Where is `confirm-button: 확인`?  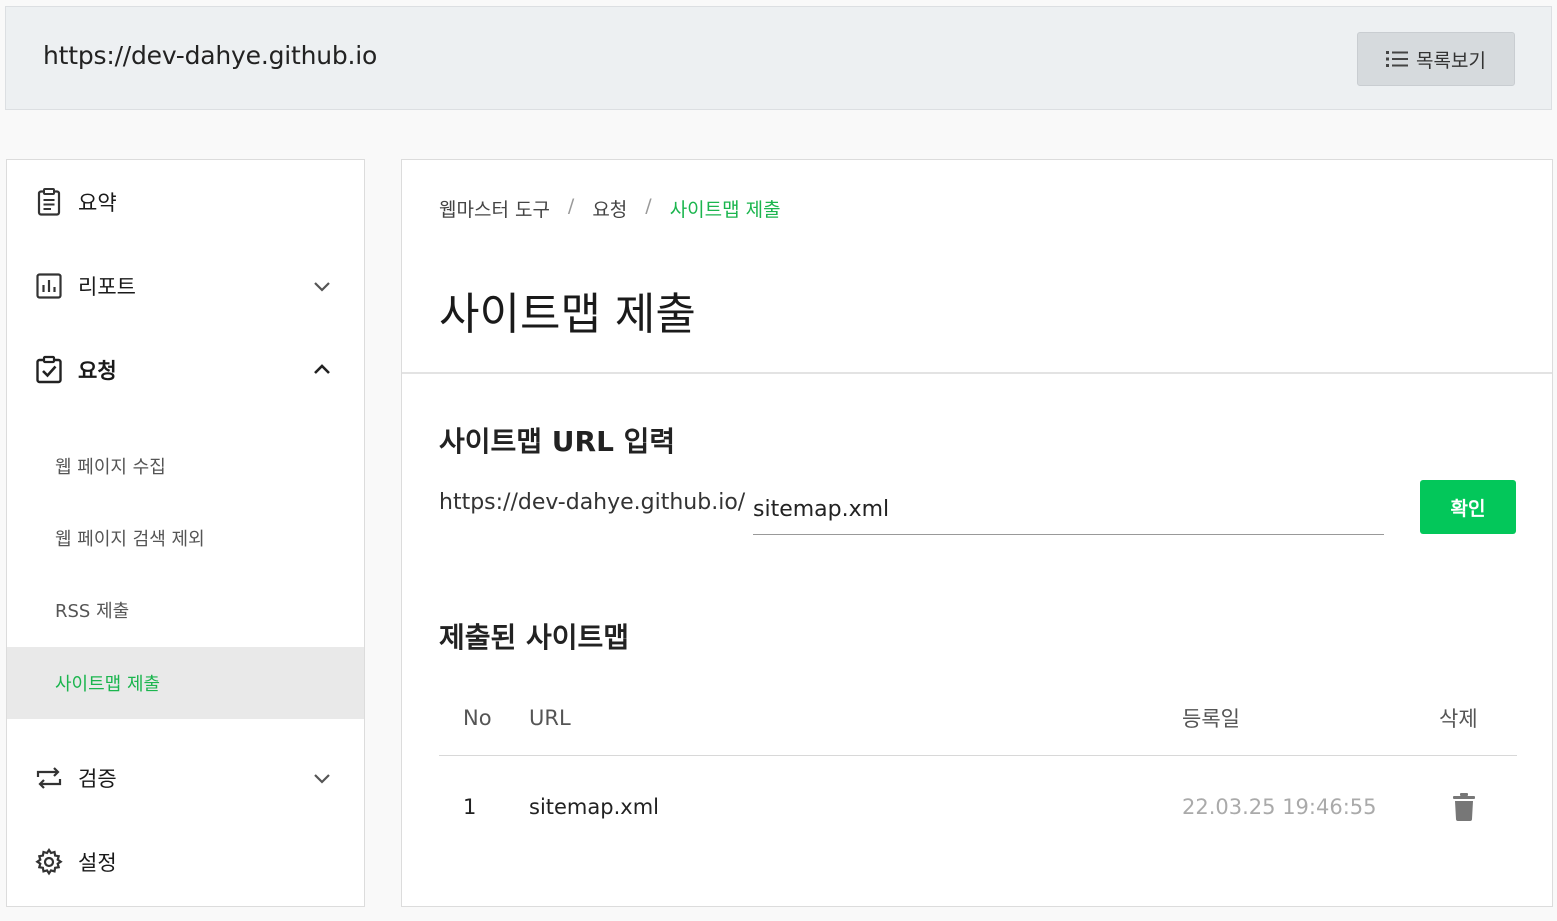
confirm-button: 확인 is located at coordinates (1468, 507).